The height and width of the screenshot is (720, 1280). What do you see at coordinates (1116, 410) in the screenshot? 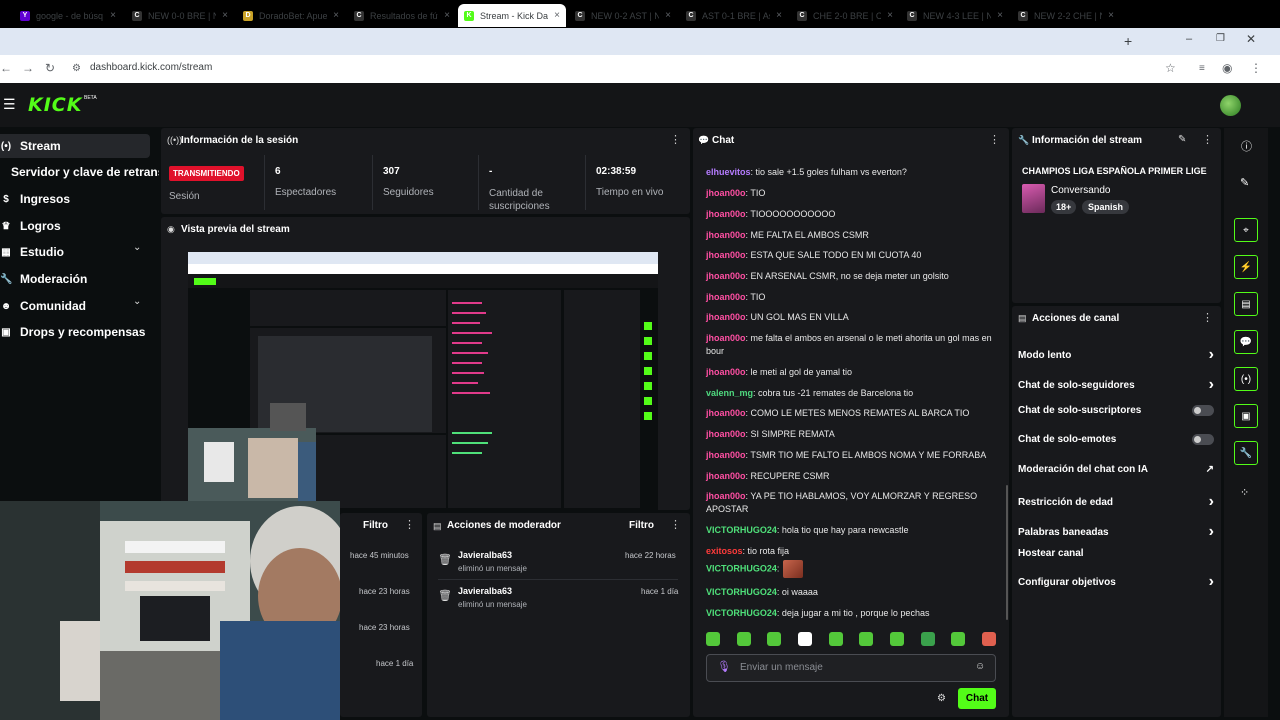
I see `channel-action: Chat de solo-suscriptores` at bounding box center [1116, 410].